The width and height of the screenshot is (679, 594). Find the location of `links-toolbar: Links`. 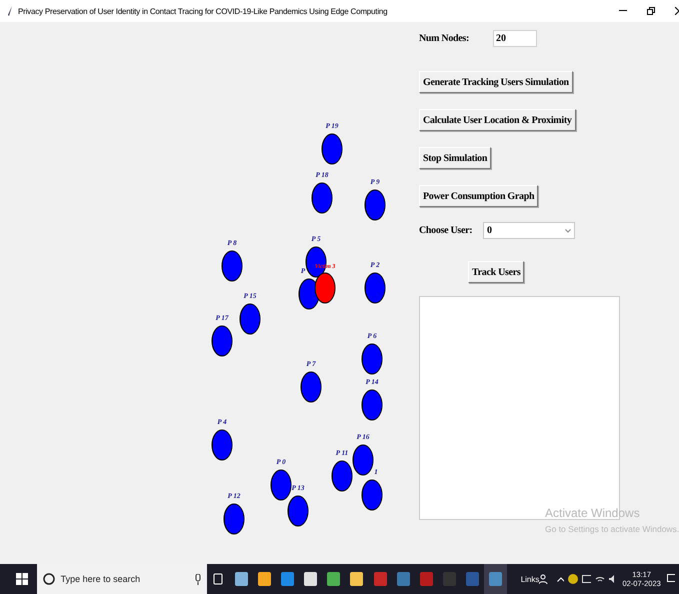

links-toolbar: Links is located at coordinates (530, 579).